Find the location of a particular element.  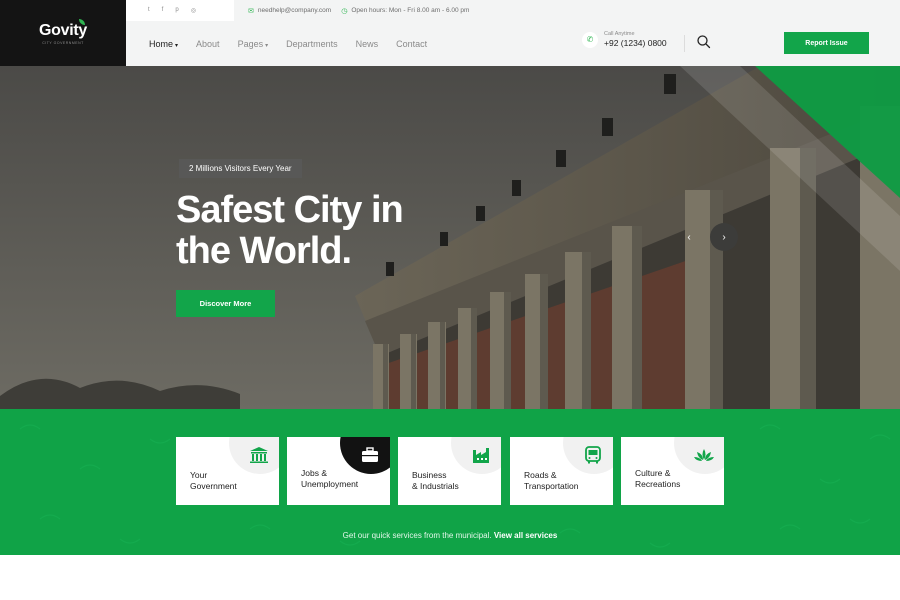

email-link: ✉ needhelp@company.com is located at coordinates (289, 11).